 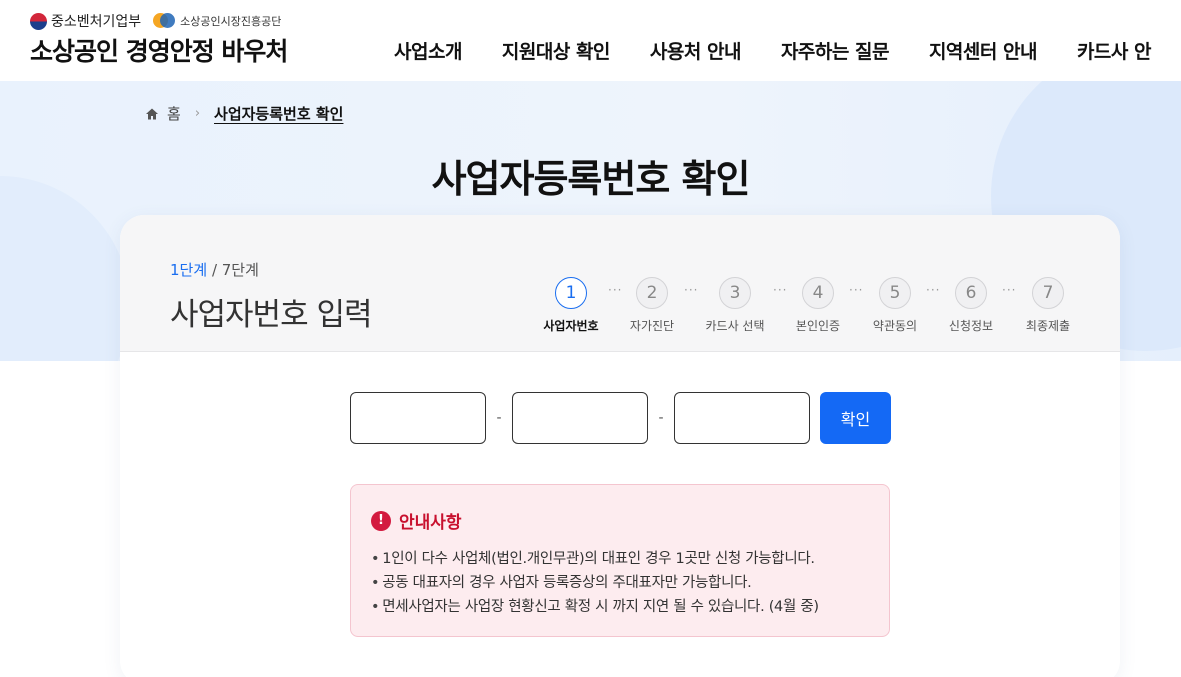 What do you see at coordinates (152, 113) in the screenshot?
I see `home-icon` at bounding box center [152, 113].